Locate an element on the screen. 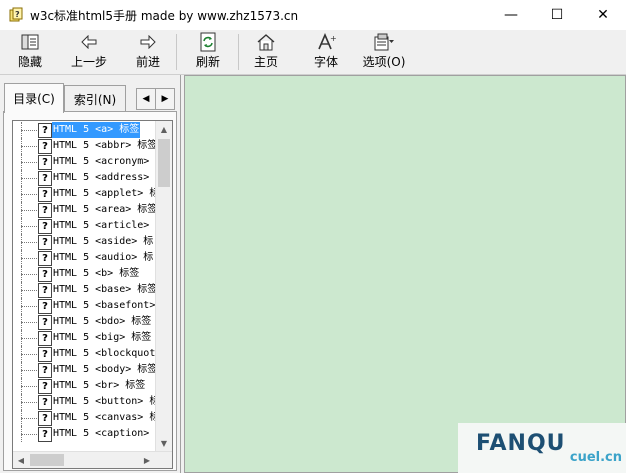  forward-label: 前进 is located at coordinates (147, 62).